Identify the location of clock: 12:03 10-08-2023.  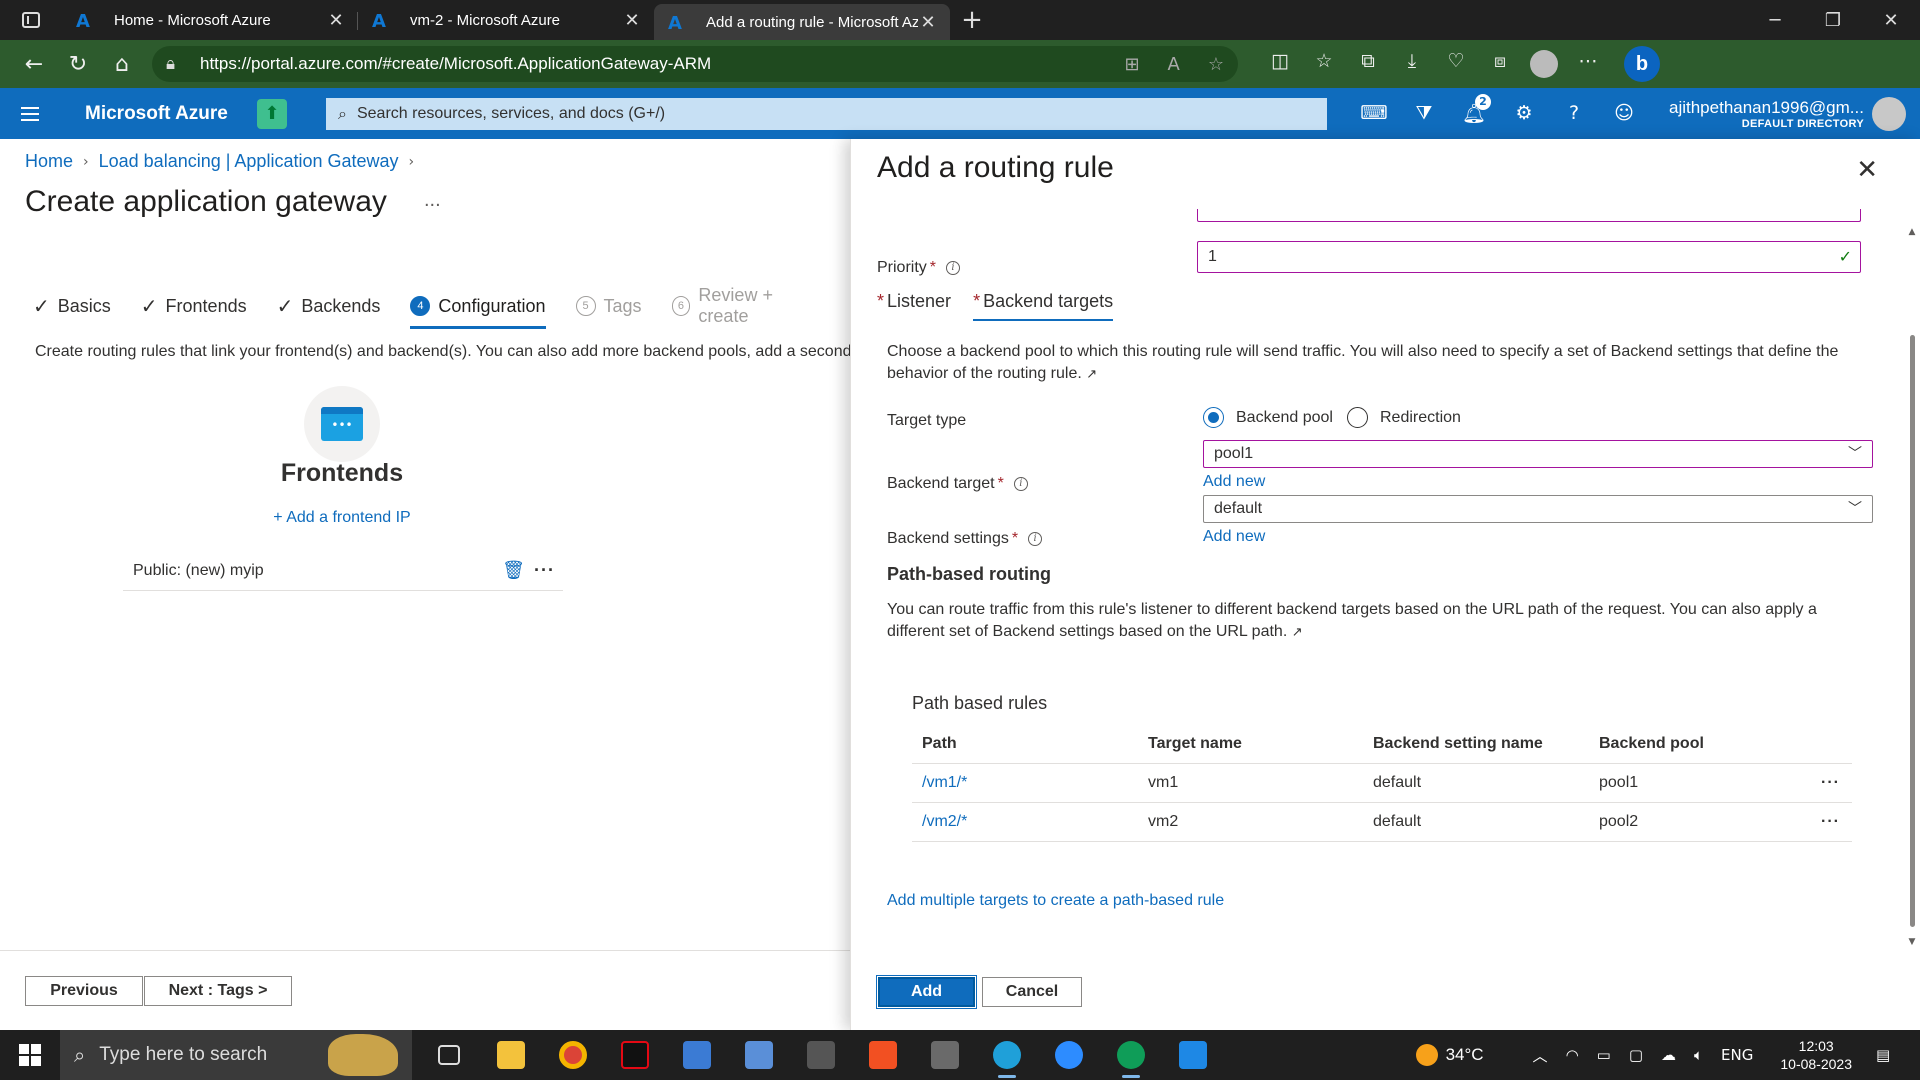
(1816, 1055).